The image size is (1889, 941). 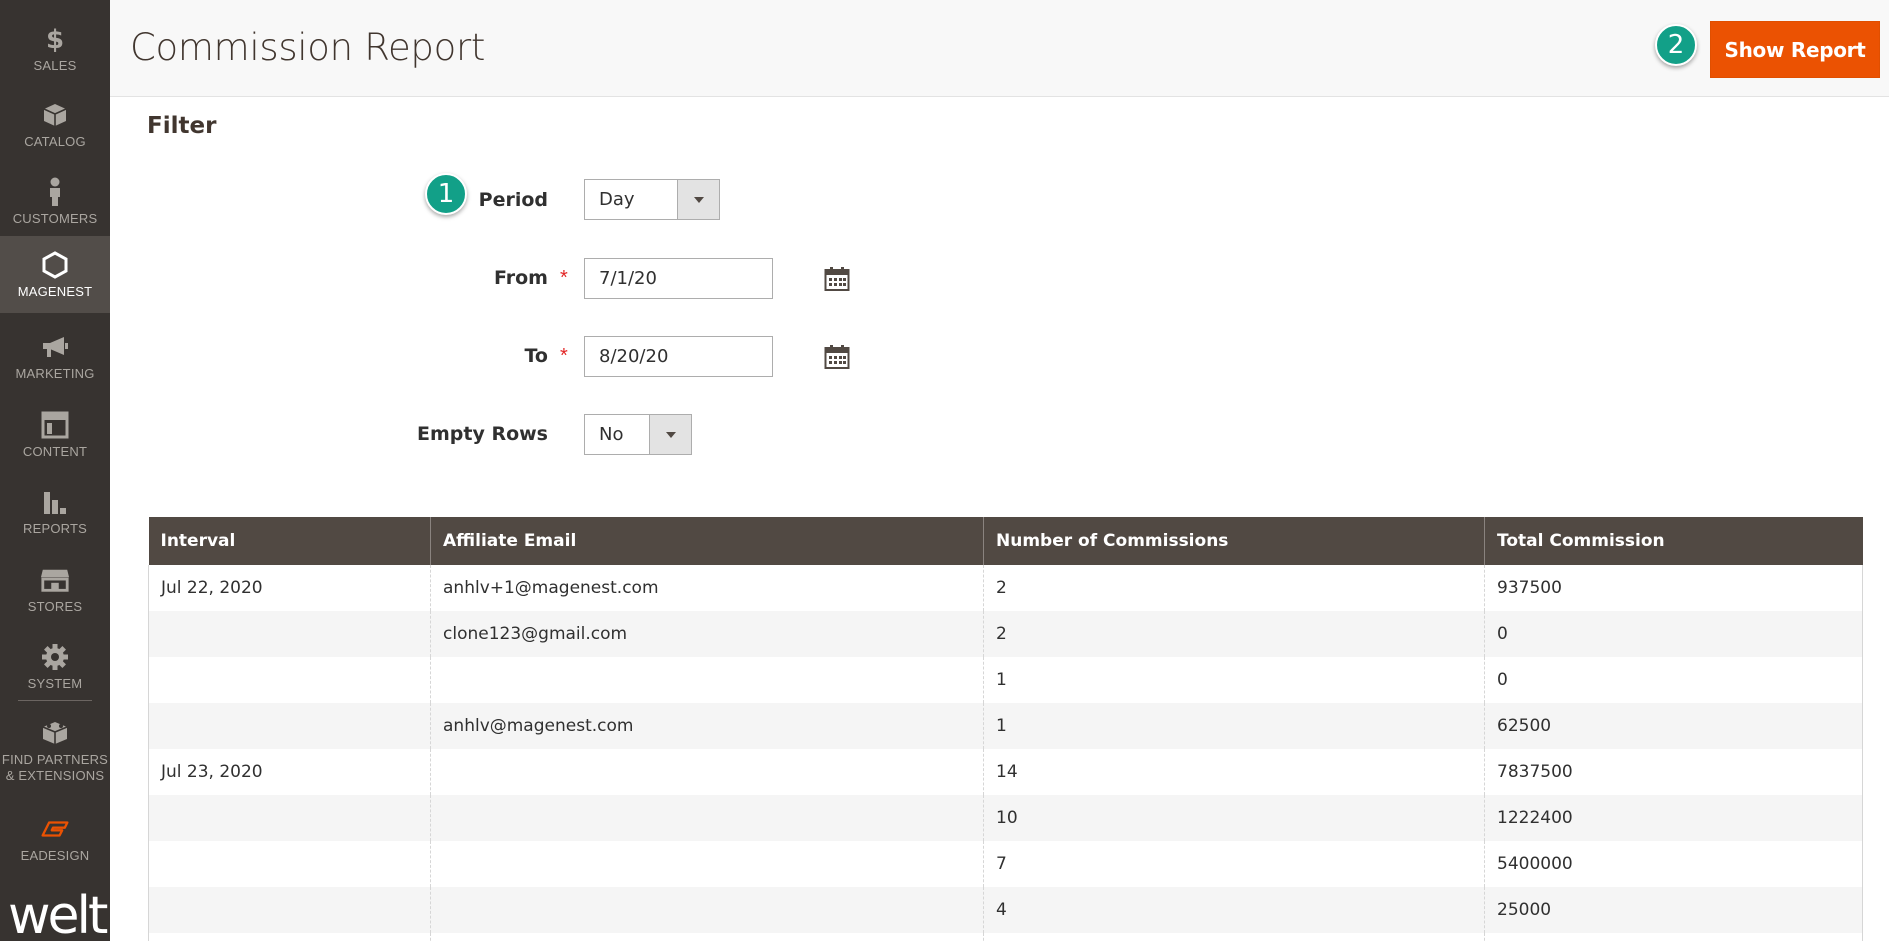 I want to click on empty-rows-label: Empty Rows, so click(x=482, y=434).